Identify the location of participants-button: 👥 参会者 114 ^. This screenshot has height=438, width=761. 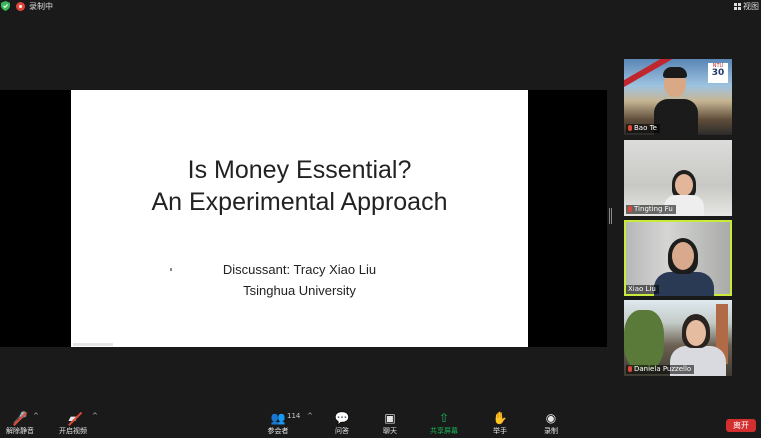
(284, 422).